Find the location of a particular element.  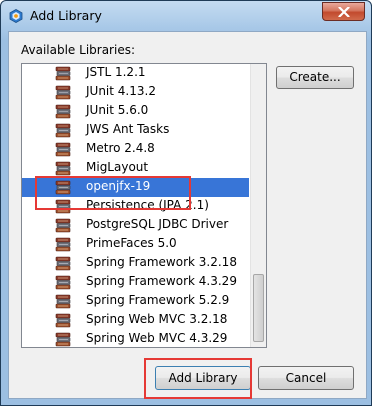

library-item-label: Metro 2.4.8 is located at coordinates (120, 148).